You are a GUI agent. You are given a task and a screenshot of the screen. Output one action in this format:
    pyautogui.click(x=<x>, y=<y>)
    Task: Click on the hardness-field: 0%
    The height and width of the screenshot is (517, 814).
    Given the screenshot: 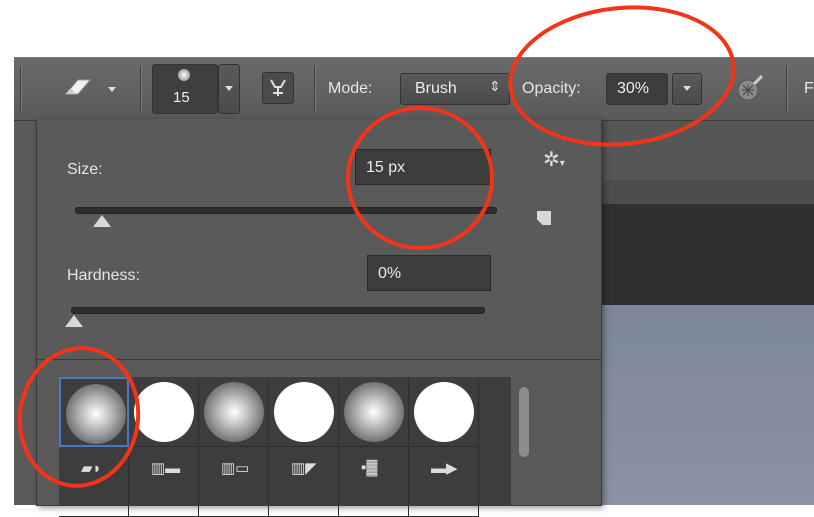 What is the action you would take?
    pyautogui.click(x=429, y=273)
    